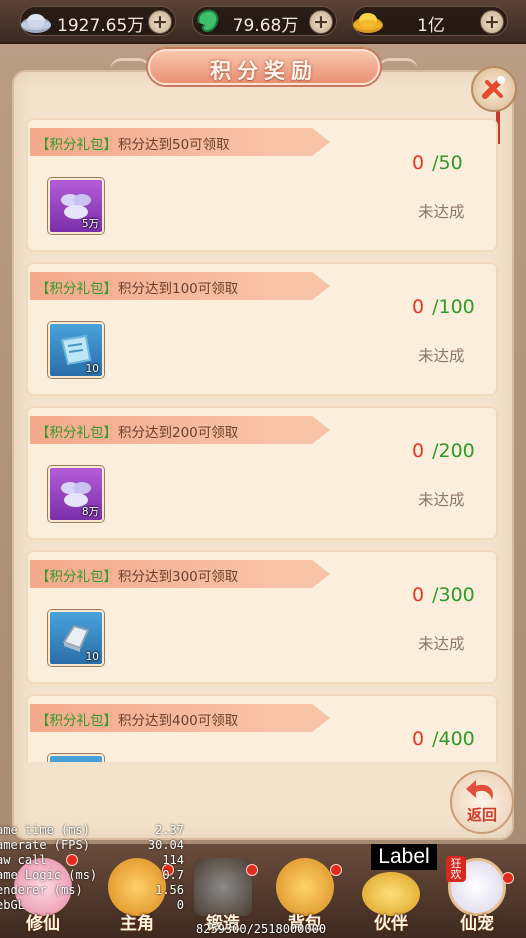 This screenshot has height=938, width=526. What do you see at coordinates (178, 433) in the screenshot?
I see `reward-desc: 积分达到200可领取` at bounding box center [178, 433].